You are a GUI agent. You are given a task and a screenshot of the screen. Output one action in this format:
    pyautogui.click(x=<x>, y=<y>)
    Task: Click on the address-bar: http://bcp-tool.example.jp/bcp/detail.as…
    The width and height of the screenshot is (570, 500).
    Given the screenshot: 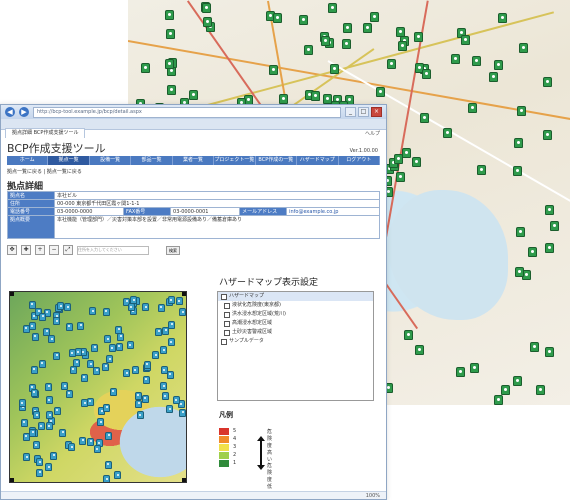 What is the action you would take?
    pyautogui.click(x=187, y=112)
    